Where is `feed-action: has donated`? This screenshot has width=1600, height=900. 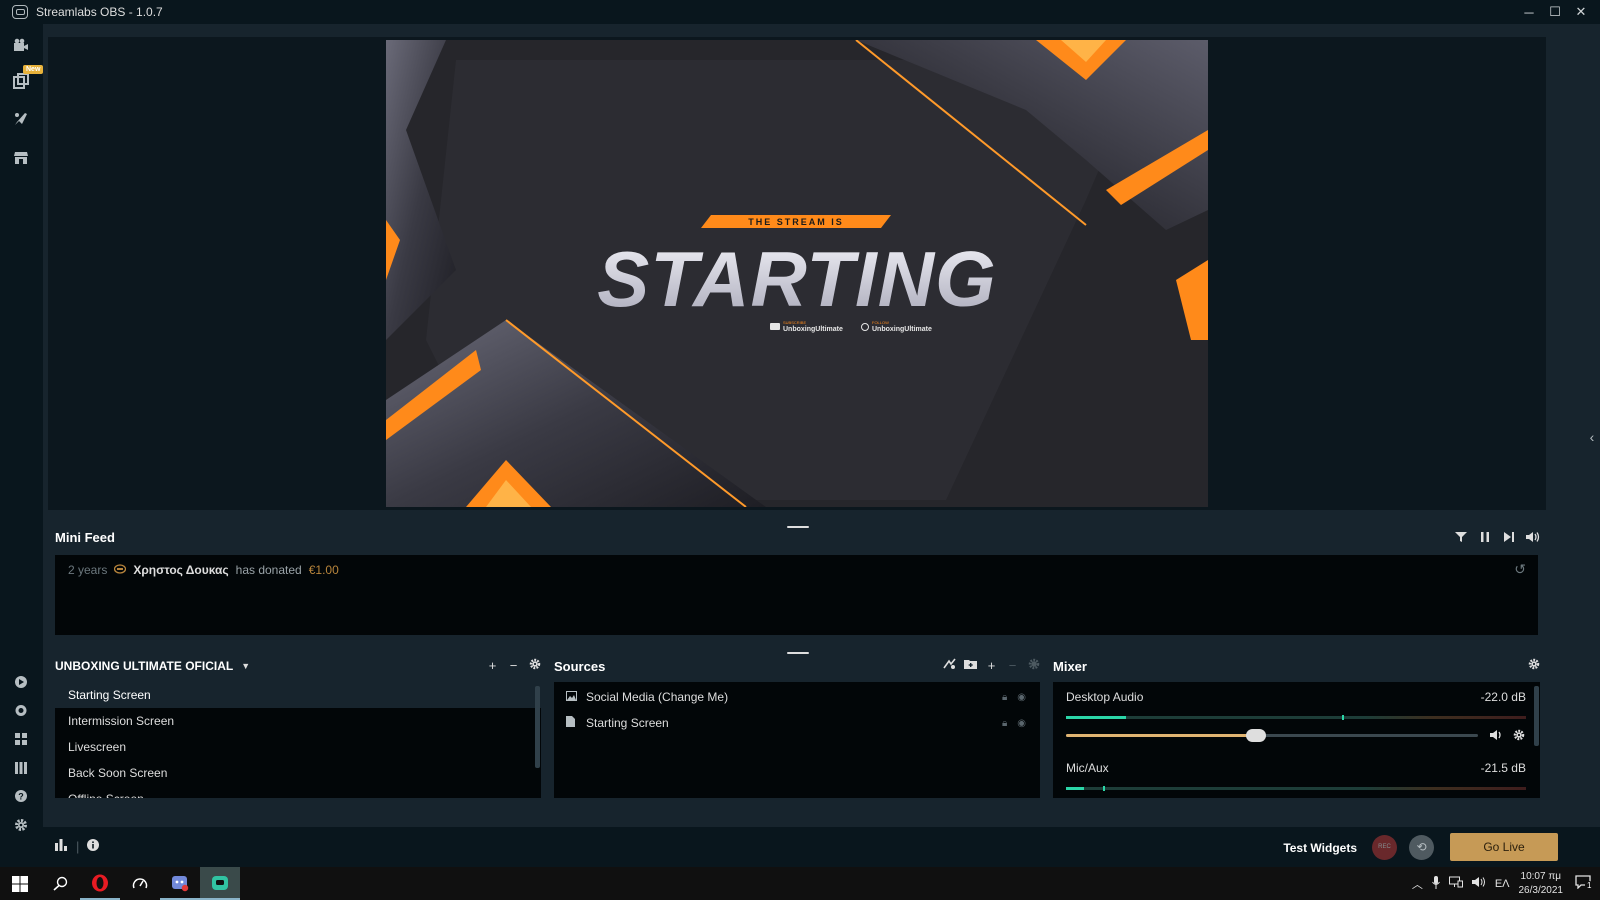 feed-action: has donated is located at coordinates (268, 570).